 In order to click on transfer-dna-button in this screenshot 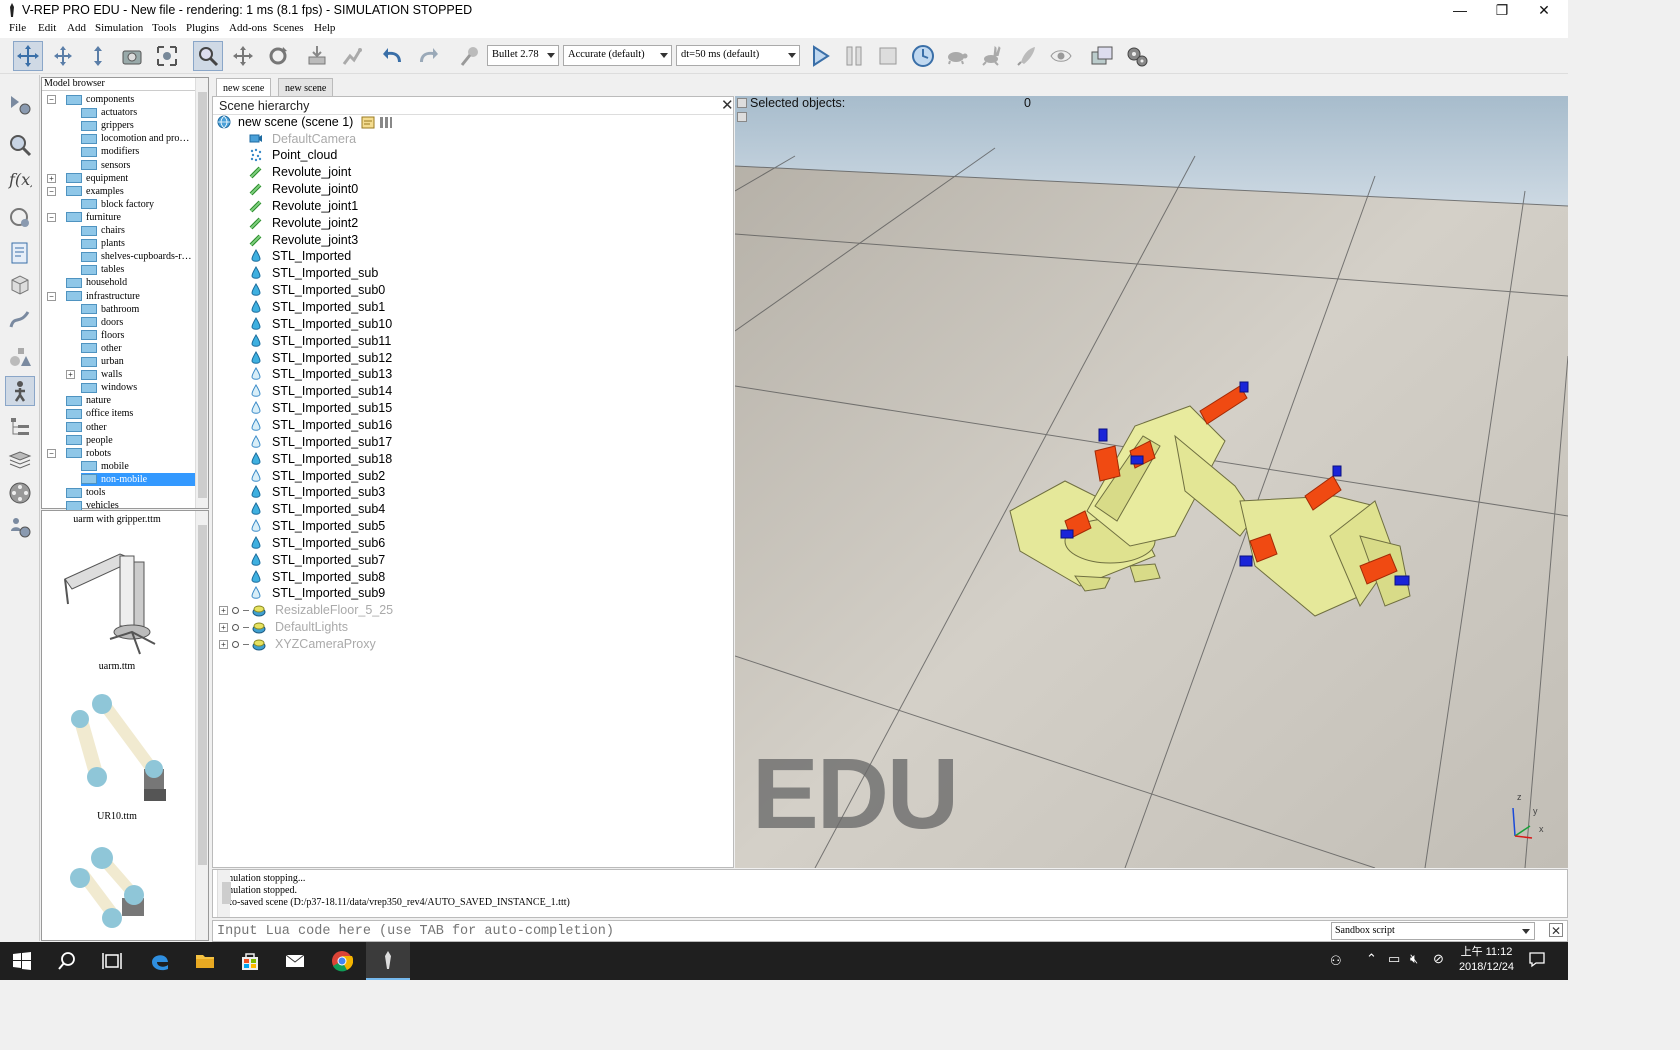, I will do `click(352, 56)`.